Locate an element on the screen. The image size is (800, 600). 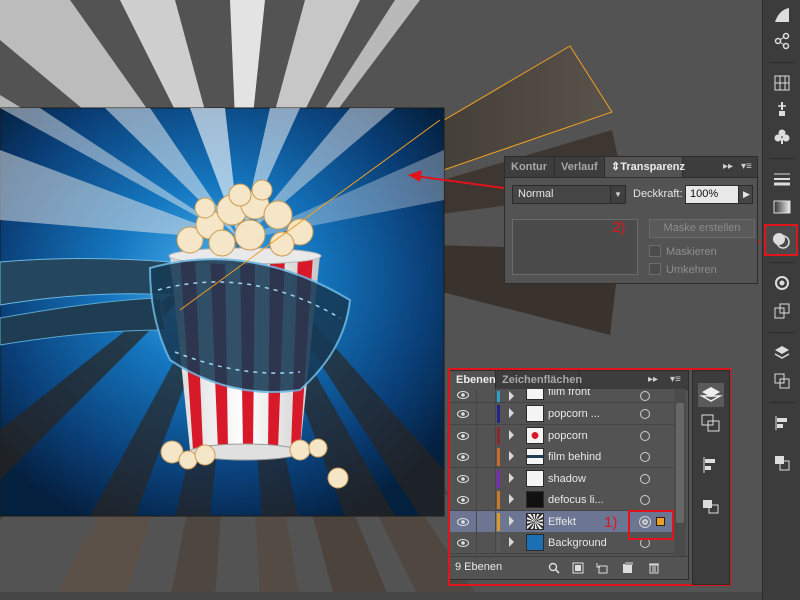
transparency-icon is located at coordinates (781, 241).